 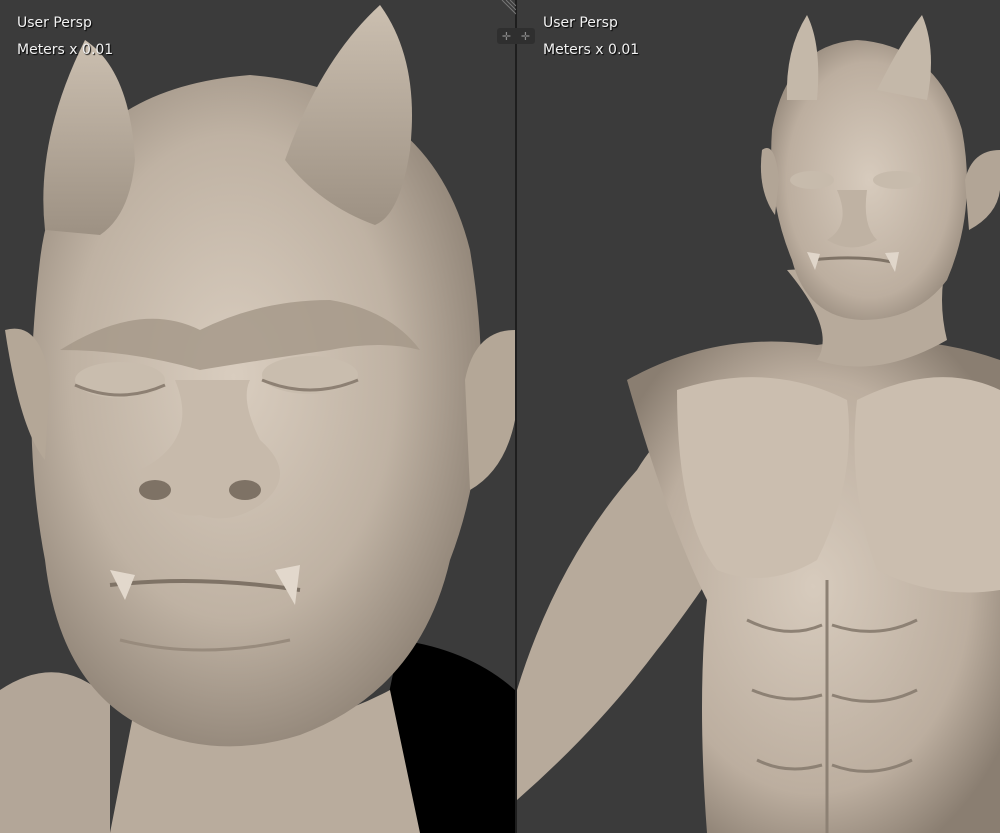 I want to click on area-split-corner-icon, so click(x=508, y=8).